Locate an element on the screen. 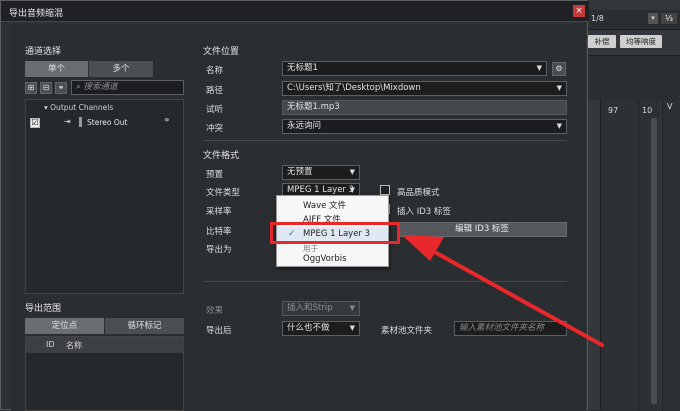 The width and height of the screenshot is (680, 411). path-label: 路径 is located at coordinates (215, 91).